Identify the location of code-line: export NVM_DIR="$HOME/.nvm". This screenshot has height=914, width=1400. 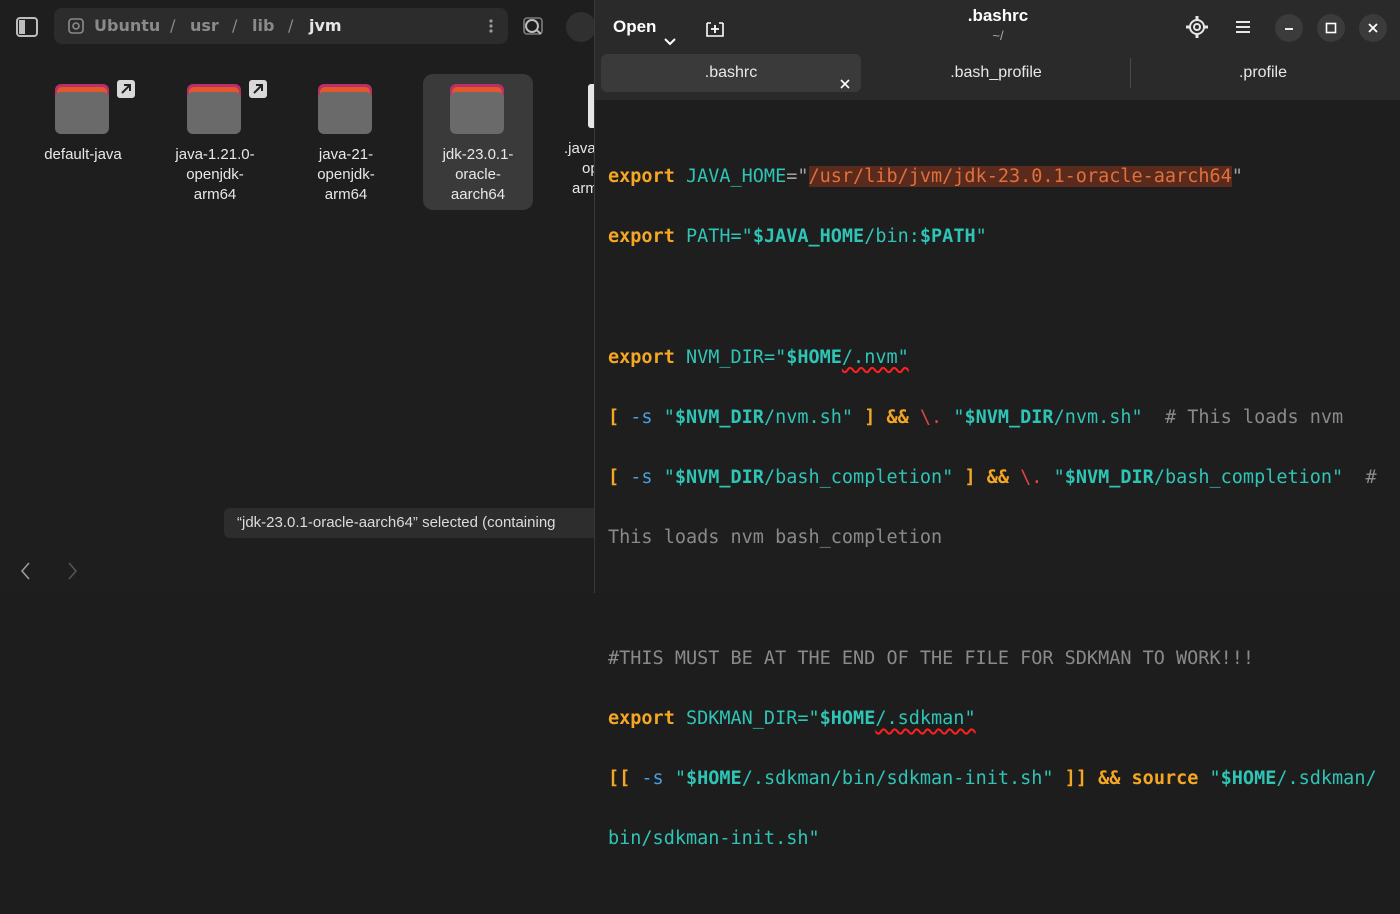
(758, 357).